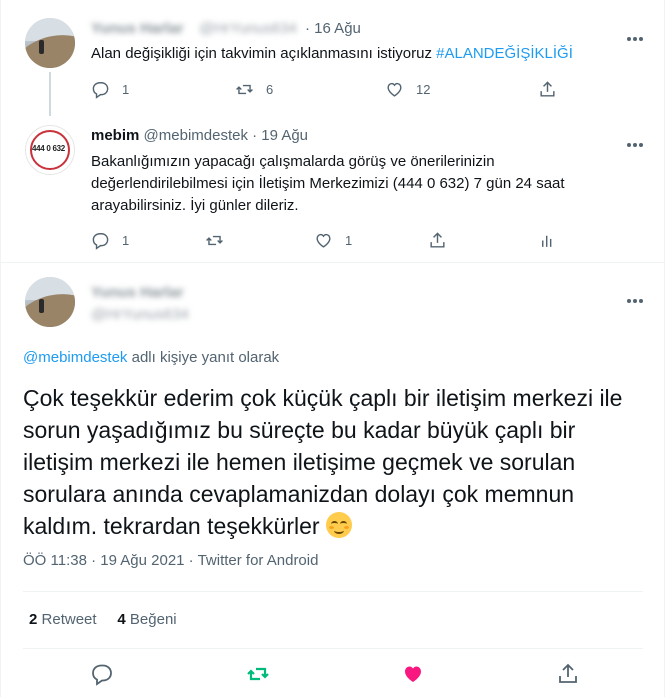 The image size is (665, 698). I want to click on like-count: 1, so click(349, 240).